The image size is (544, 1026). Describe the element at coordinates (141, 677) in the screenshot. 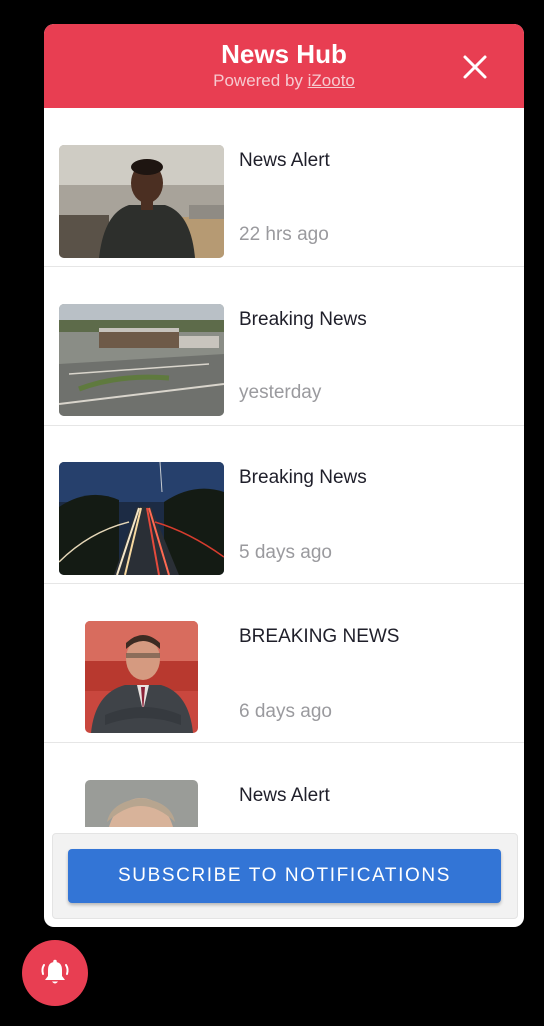

I see `businessman-photo` at that location.